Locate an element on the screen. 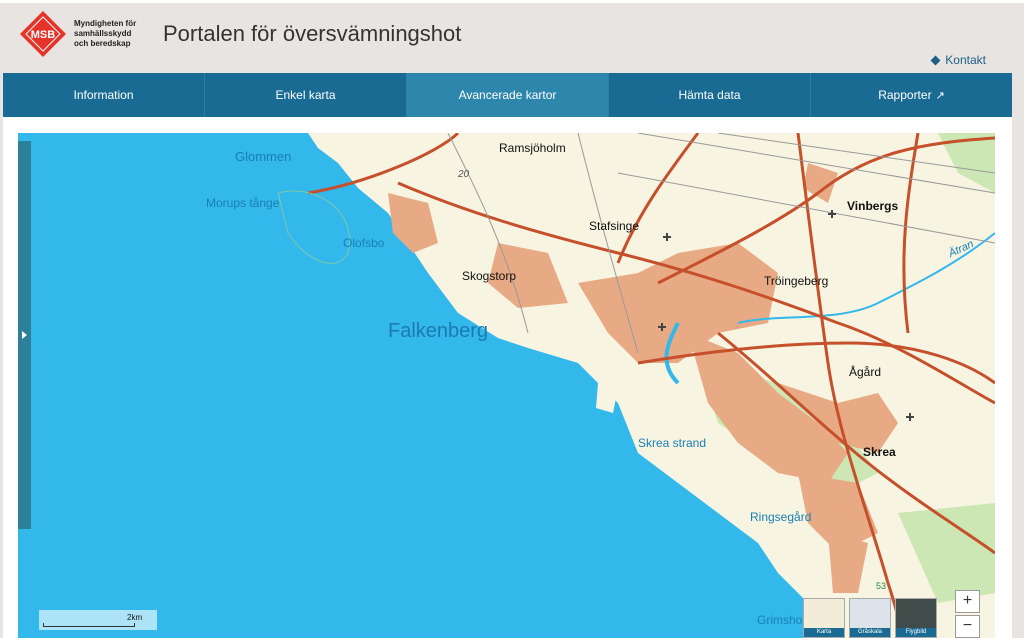 The width and height of the screenshot is (1024, 638). basemap-label: Karta is located at coordinates (824, 632).